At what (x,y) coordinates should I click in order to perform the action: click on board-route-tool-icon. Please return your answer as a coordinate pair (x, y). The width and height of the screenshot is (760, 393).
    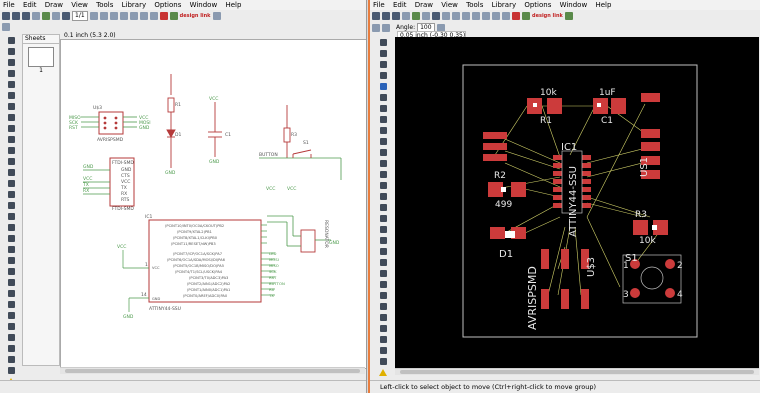
    Looking at the image, I should click on (383, 273).